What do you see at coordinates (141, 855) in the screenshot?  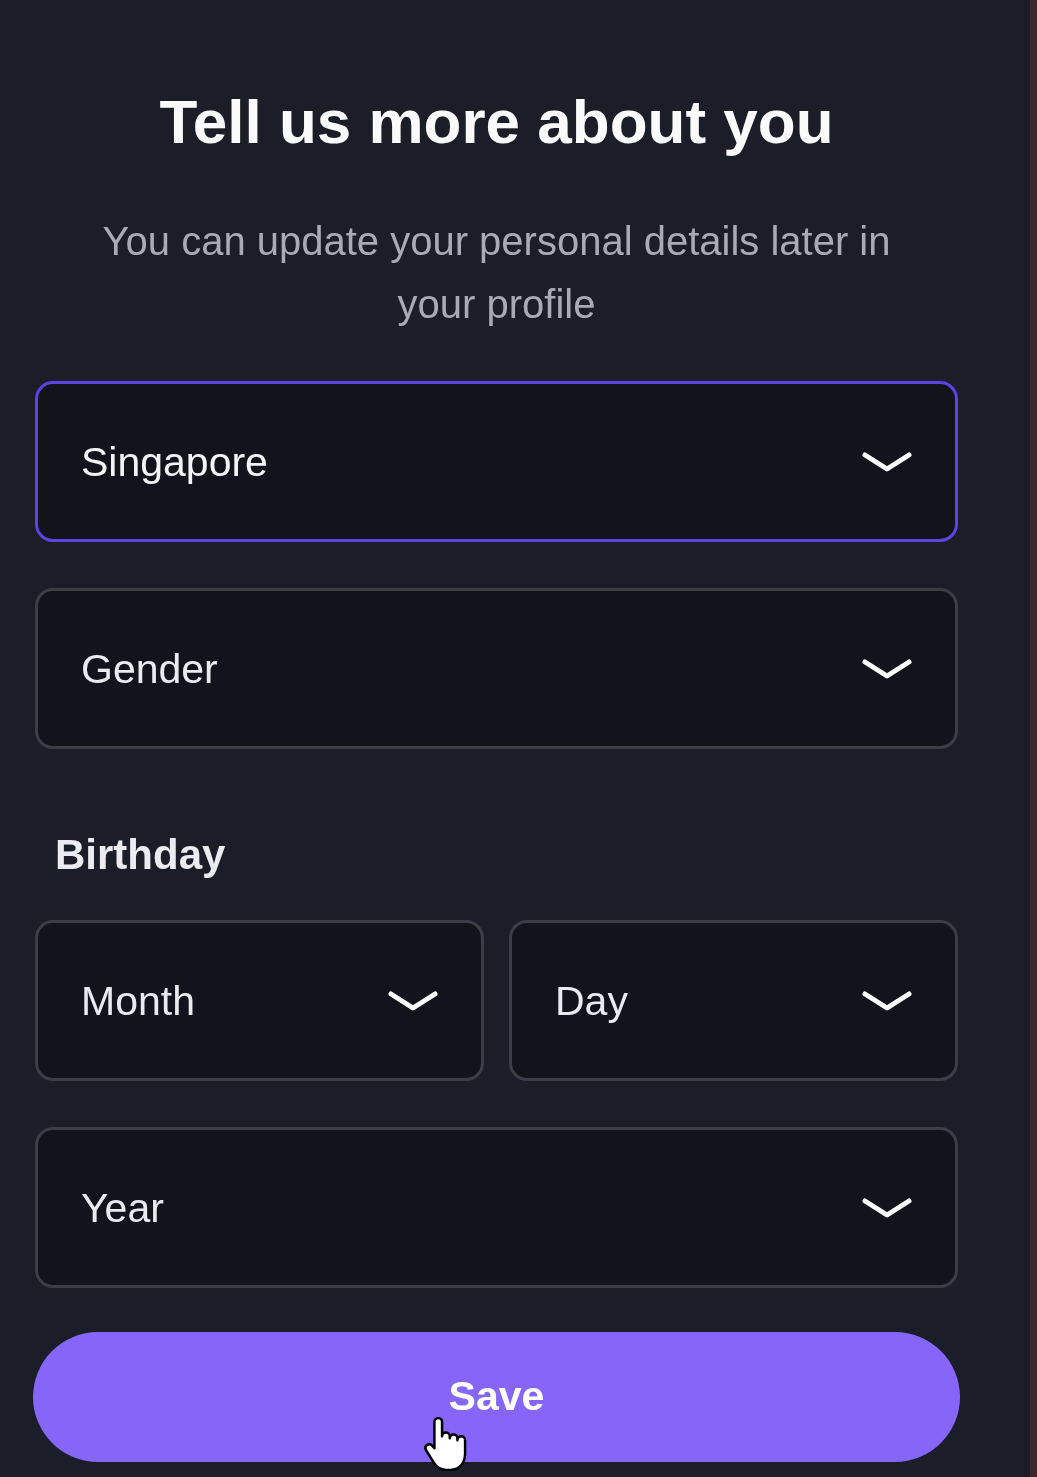 I see `birthday-label: Birthday` at bounding box center [141, 855].